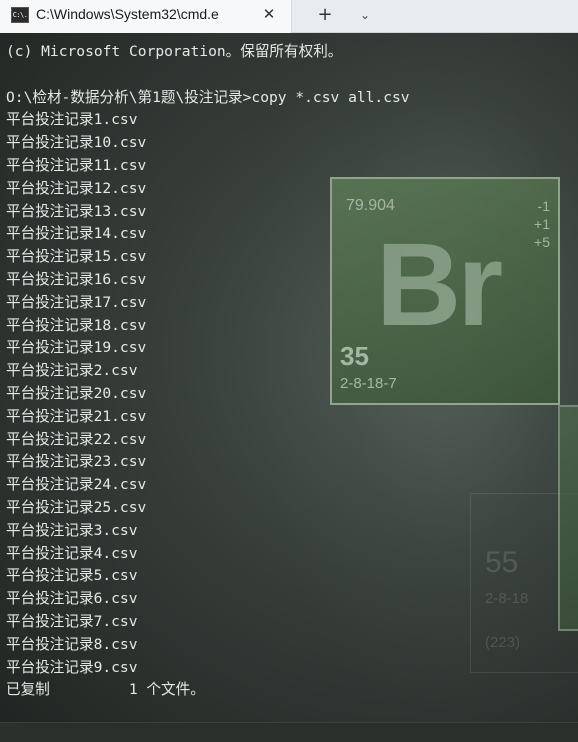 Image resolution: width=578 pixels, height=742 pixels. What do you see at coordinates (76, 507) in the screenshot?
I see `console-line: 平台投注记录25.csv` at bounding box center [76, 507].